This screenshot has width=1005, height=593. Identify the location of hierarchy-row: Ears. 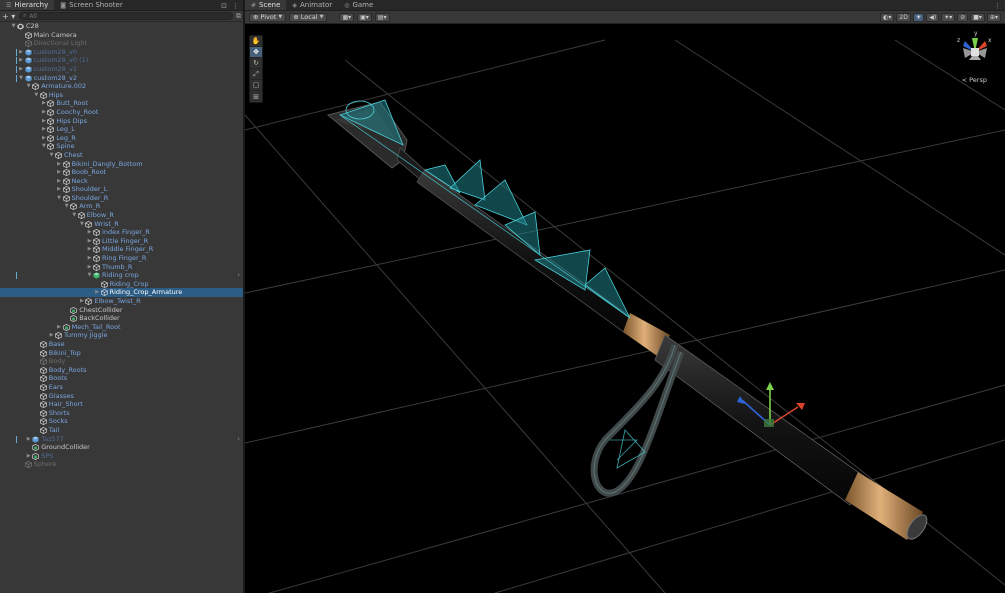
(121, 387).